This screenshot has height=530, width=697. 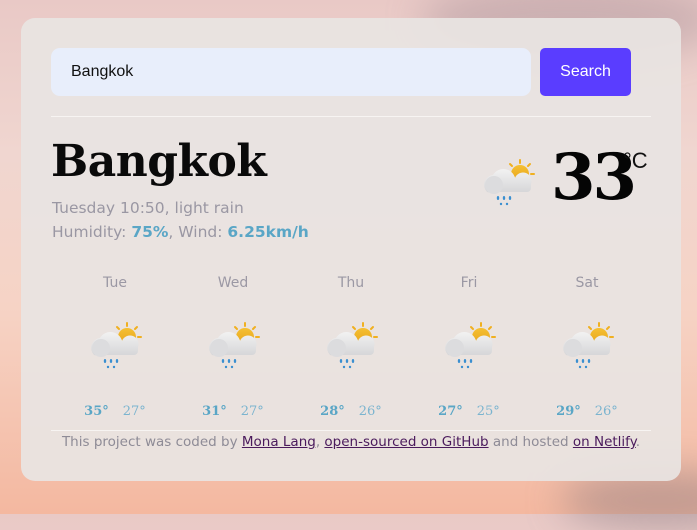 I want to click on footer-text: and hosted, so click(x=530, y=442).